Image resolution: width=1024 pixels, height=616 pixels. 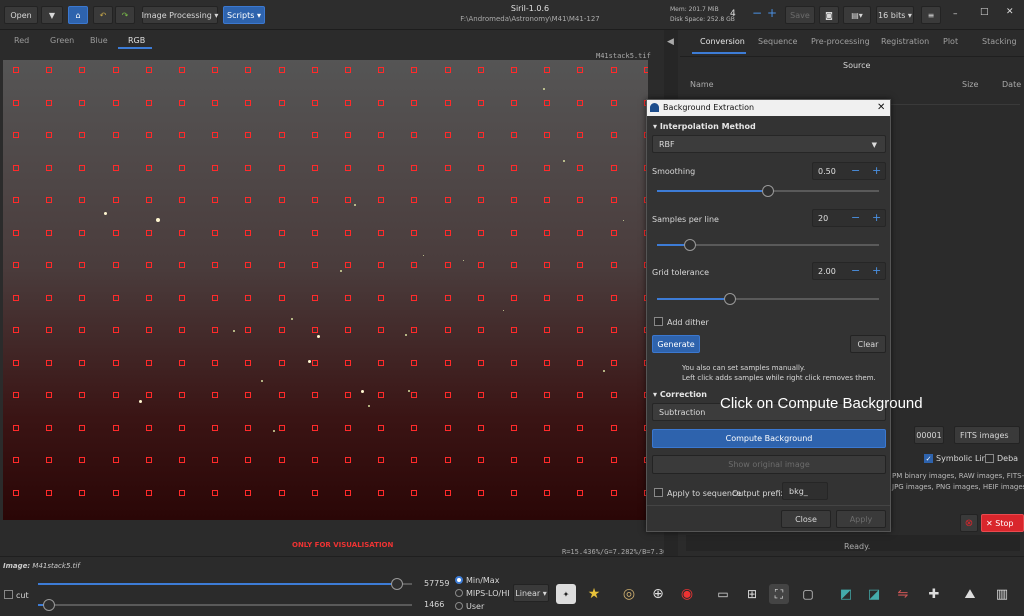 What do you see at coordinates (970, 594) in the screenshot?
I see `histogram-button: ⛰` at bounding box center [970, 594].